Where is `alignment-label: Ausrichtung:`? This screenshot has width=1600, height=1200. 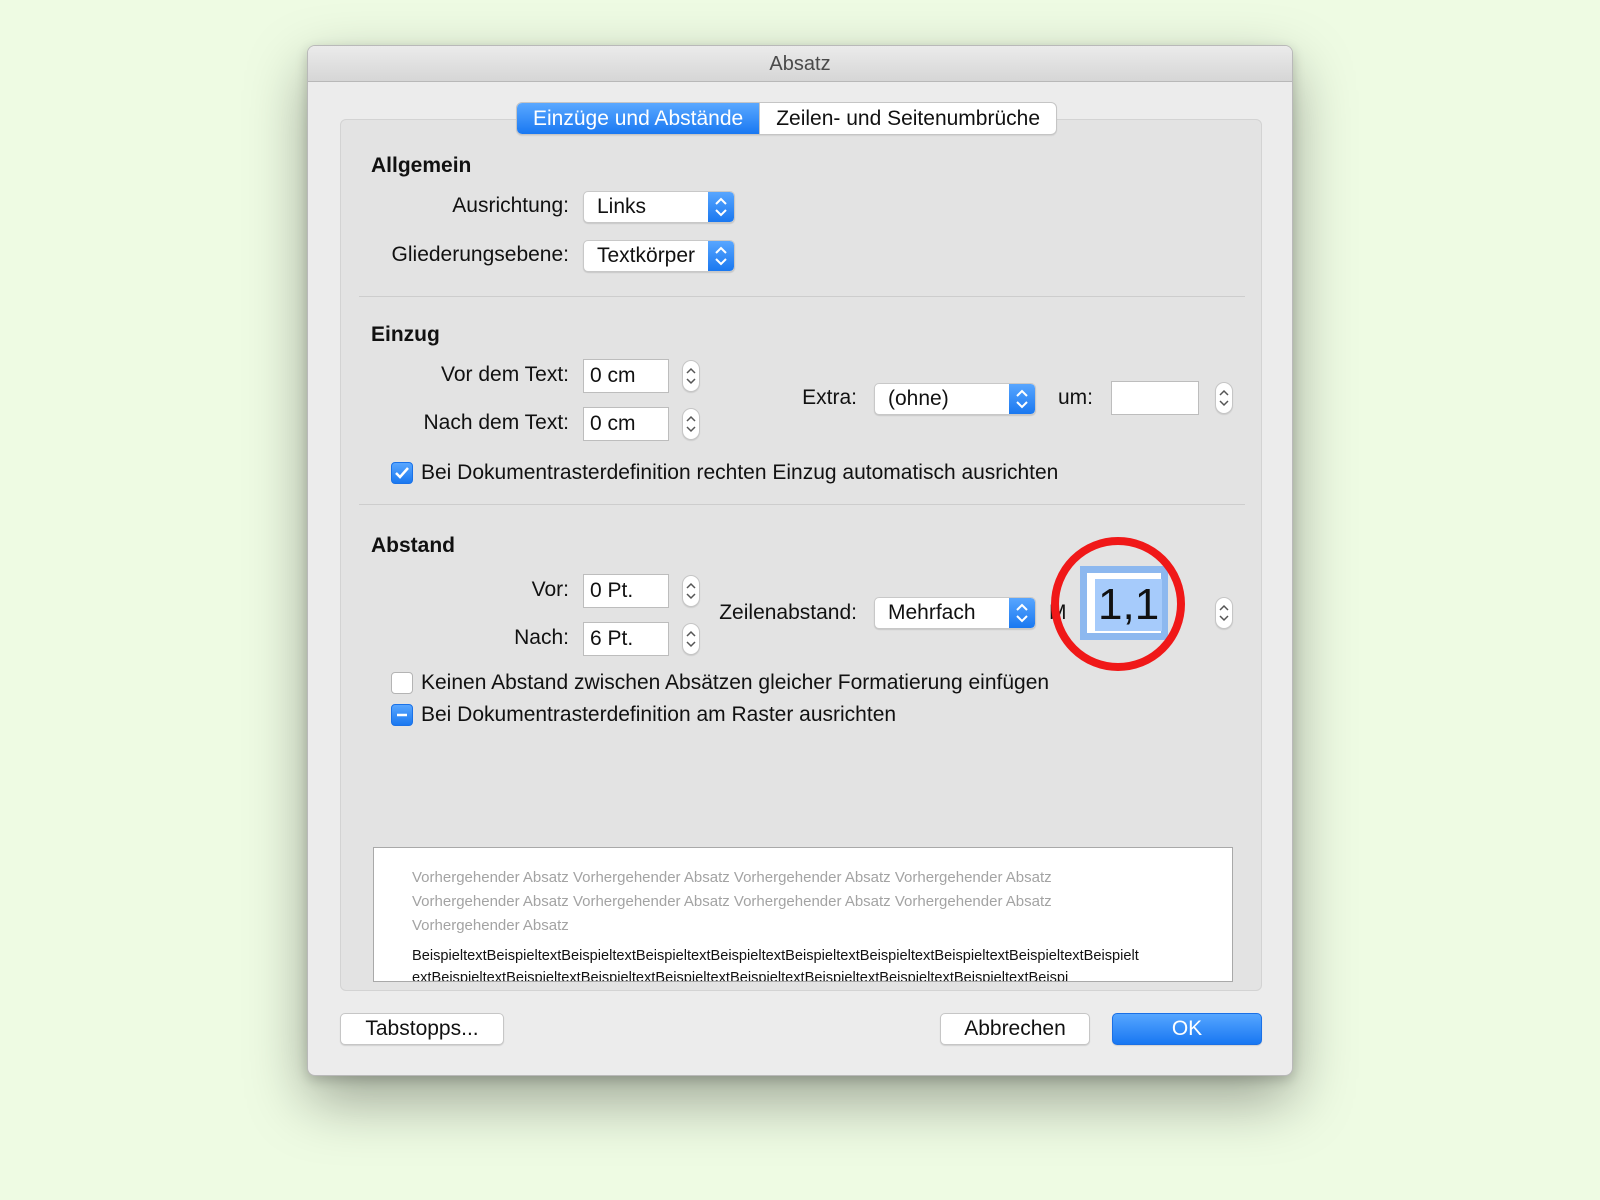 alignment-label: Ausrichtung: is located at coordinates (510, 205).